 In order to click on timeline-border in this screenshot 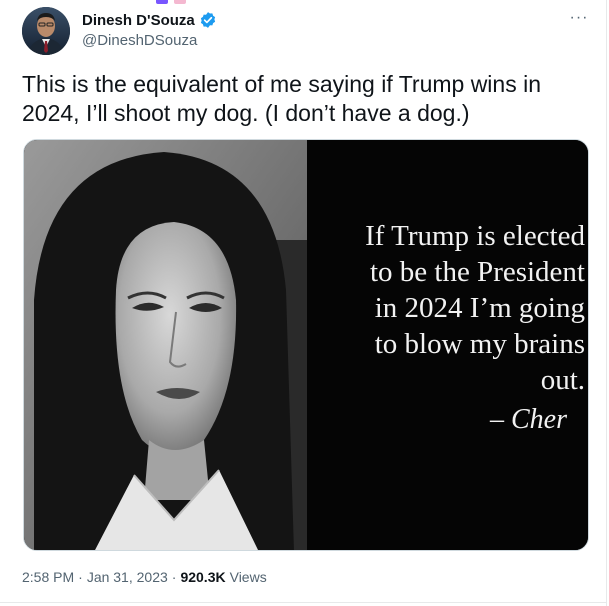, I will do `click(606, 303)`.